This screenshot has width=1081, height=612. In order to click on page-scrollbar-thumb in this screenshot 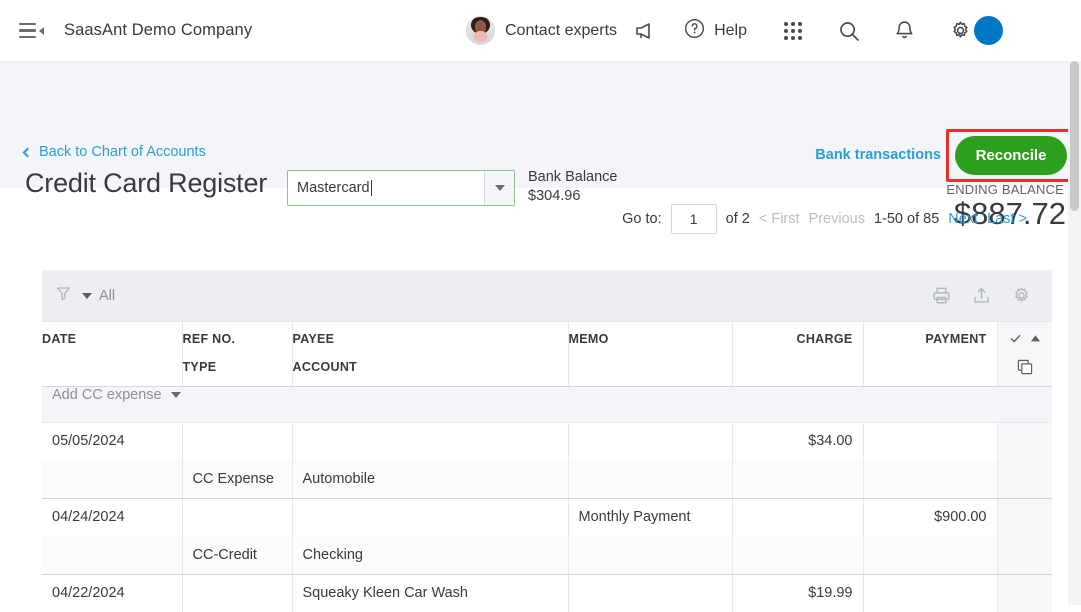, I will do `click(1074, 136)`.